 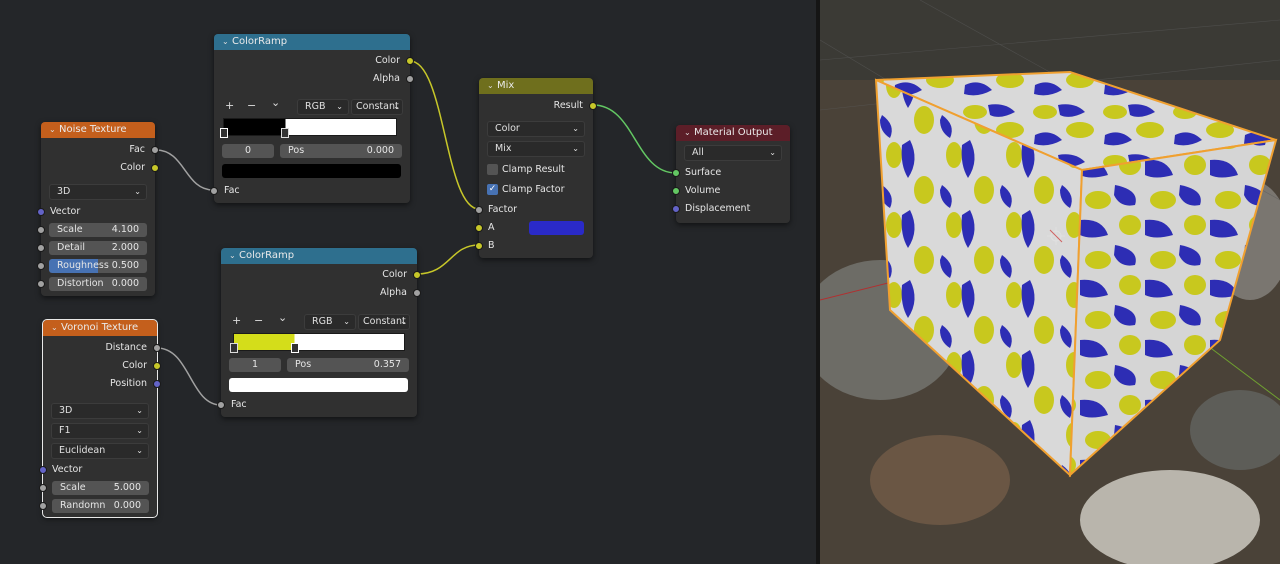 What do you see at coordinates (184, 170) in the screenshot?
I see `link-noise-fac-to-ramp1` at bounding box center [184, 170].